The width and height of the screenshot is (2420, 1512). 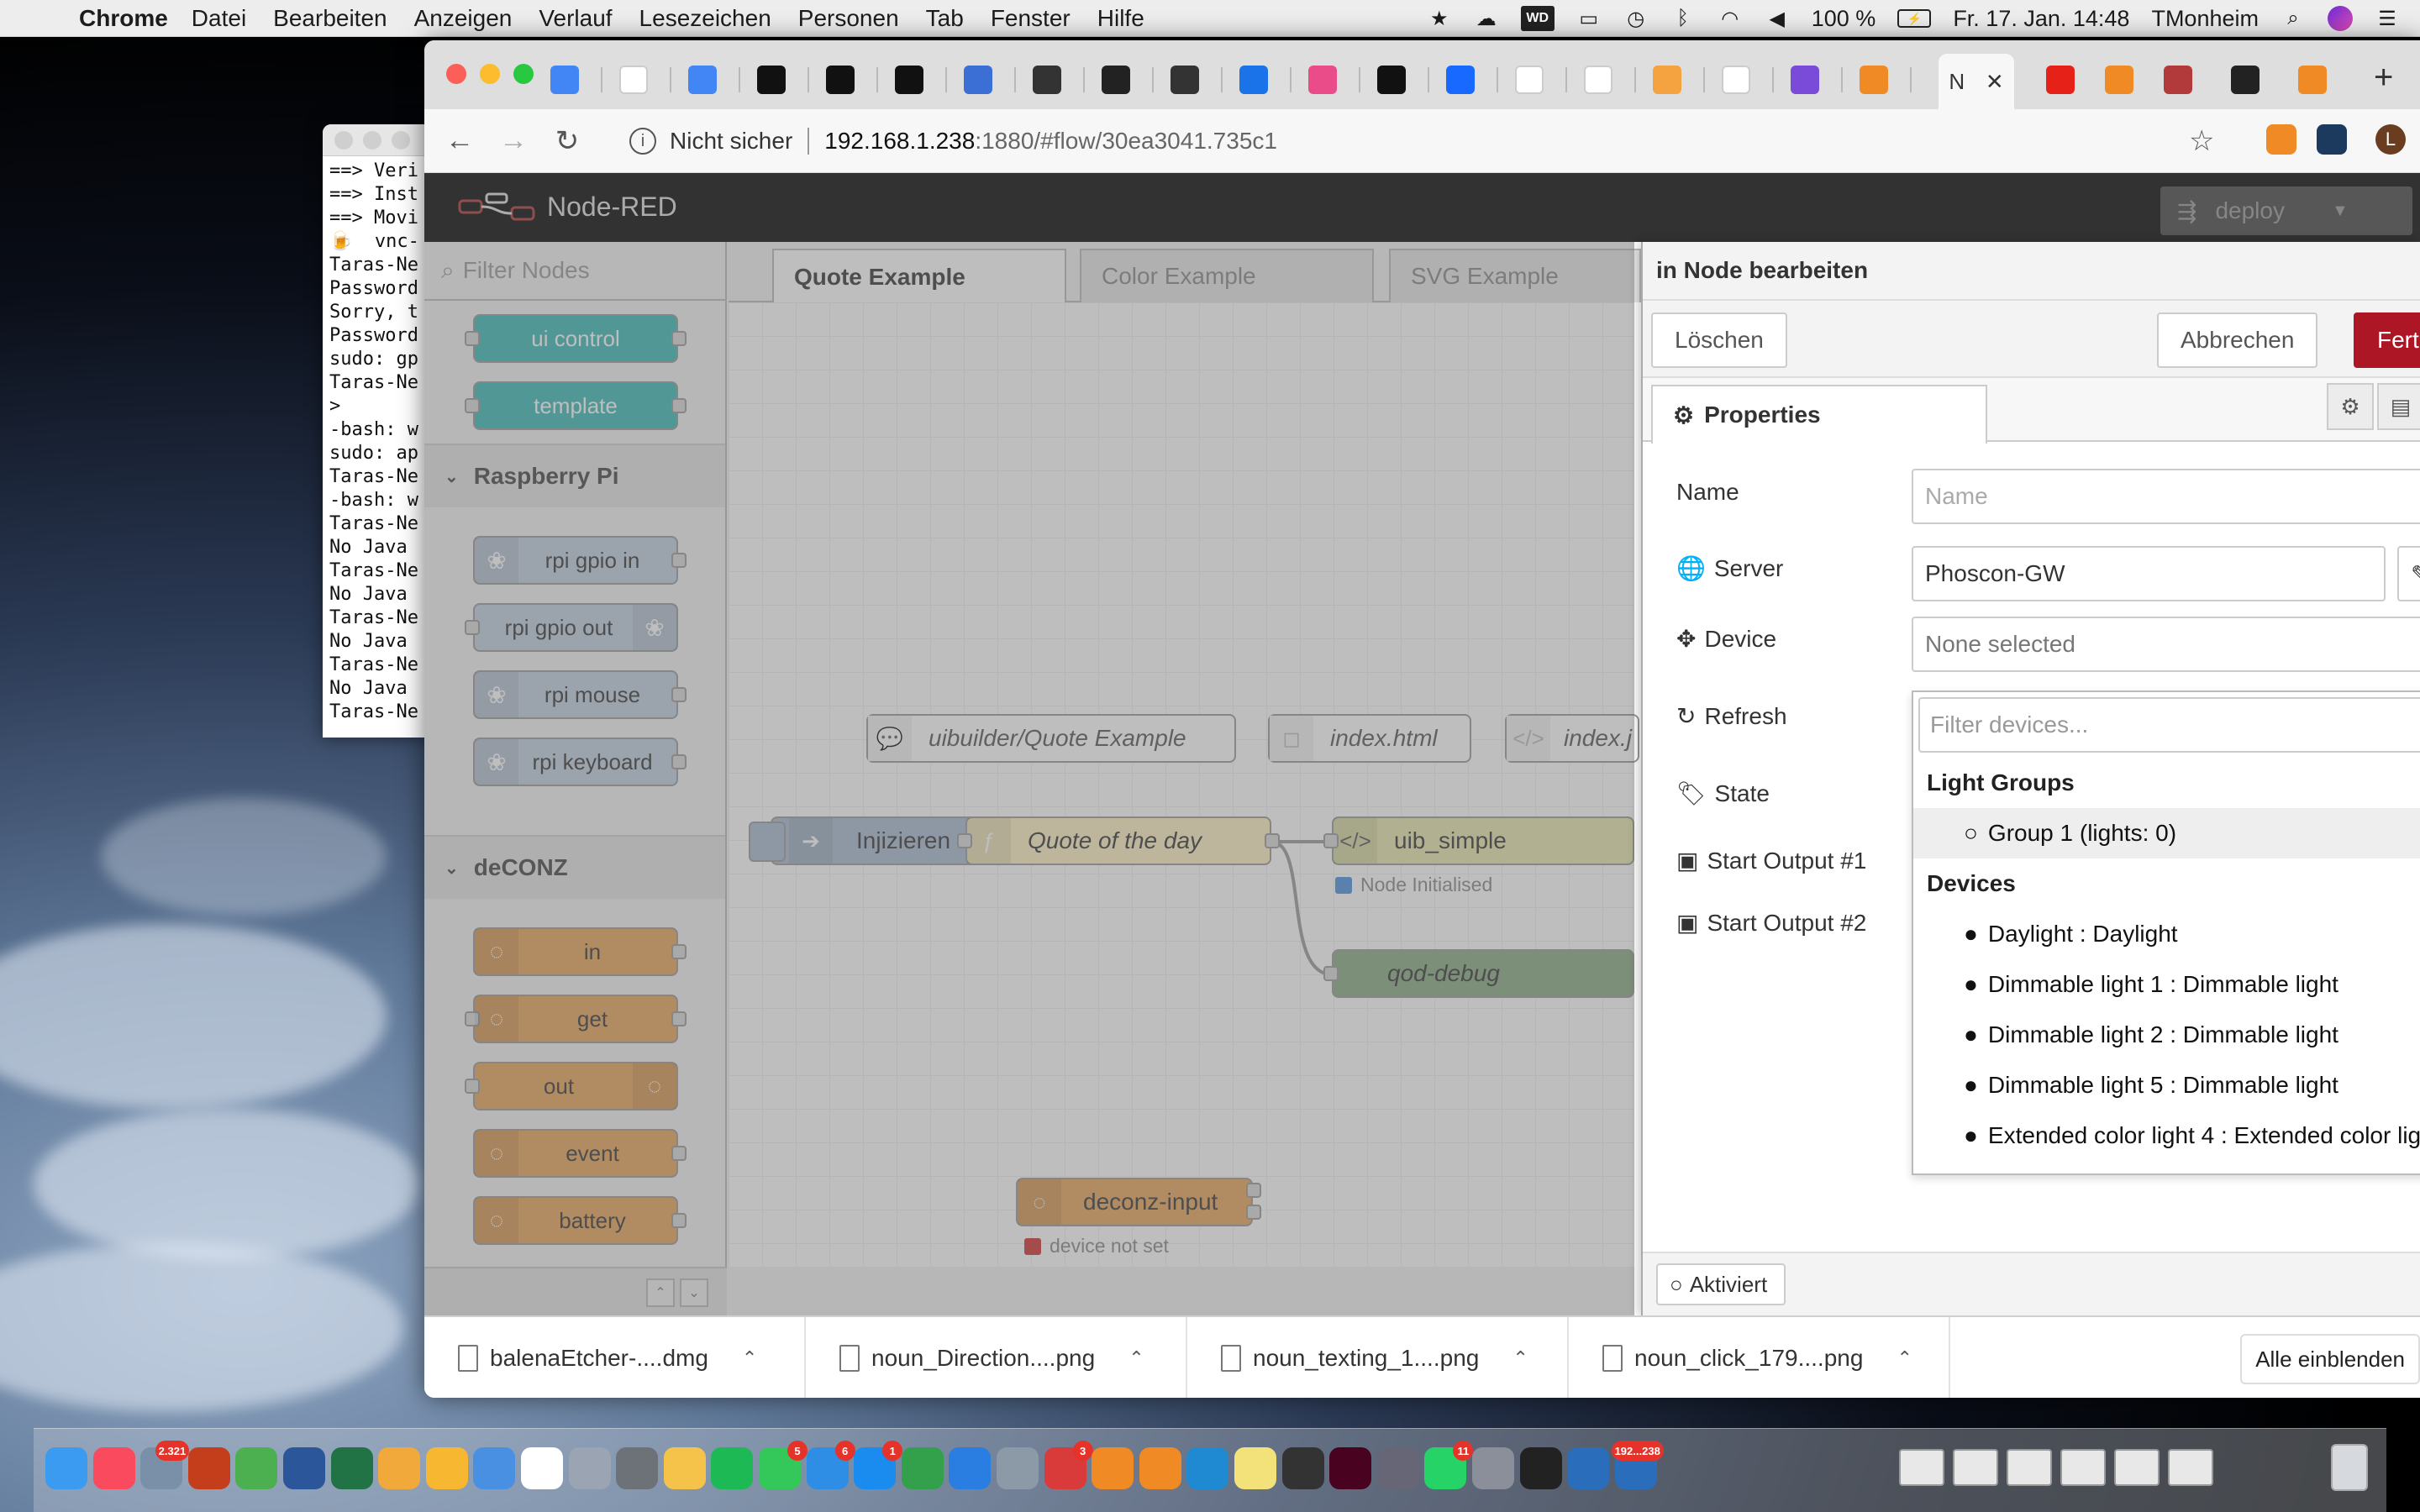 I want to click on battery-icon: ⚡, so click(x=1915, y=18).